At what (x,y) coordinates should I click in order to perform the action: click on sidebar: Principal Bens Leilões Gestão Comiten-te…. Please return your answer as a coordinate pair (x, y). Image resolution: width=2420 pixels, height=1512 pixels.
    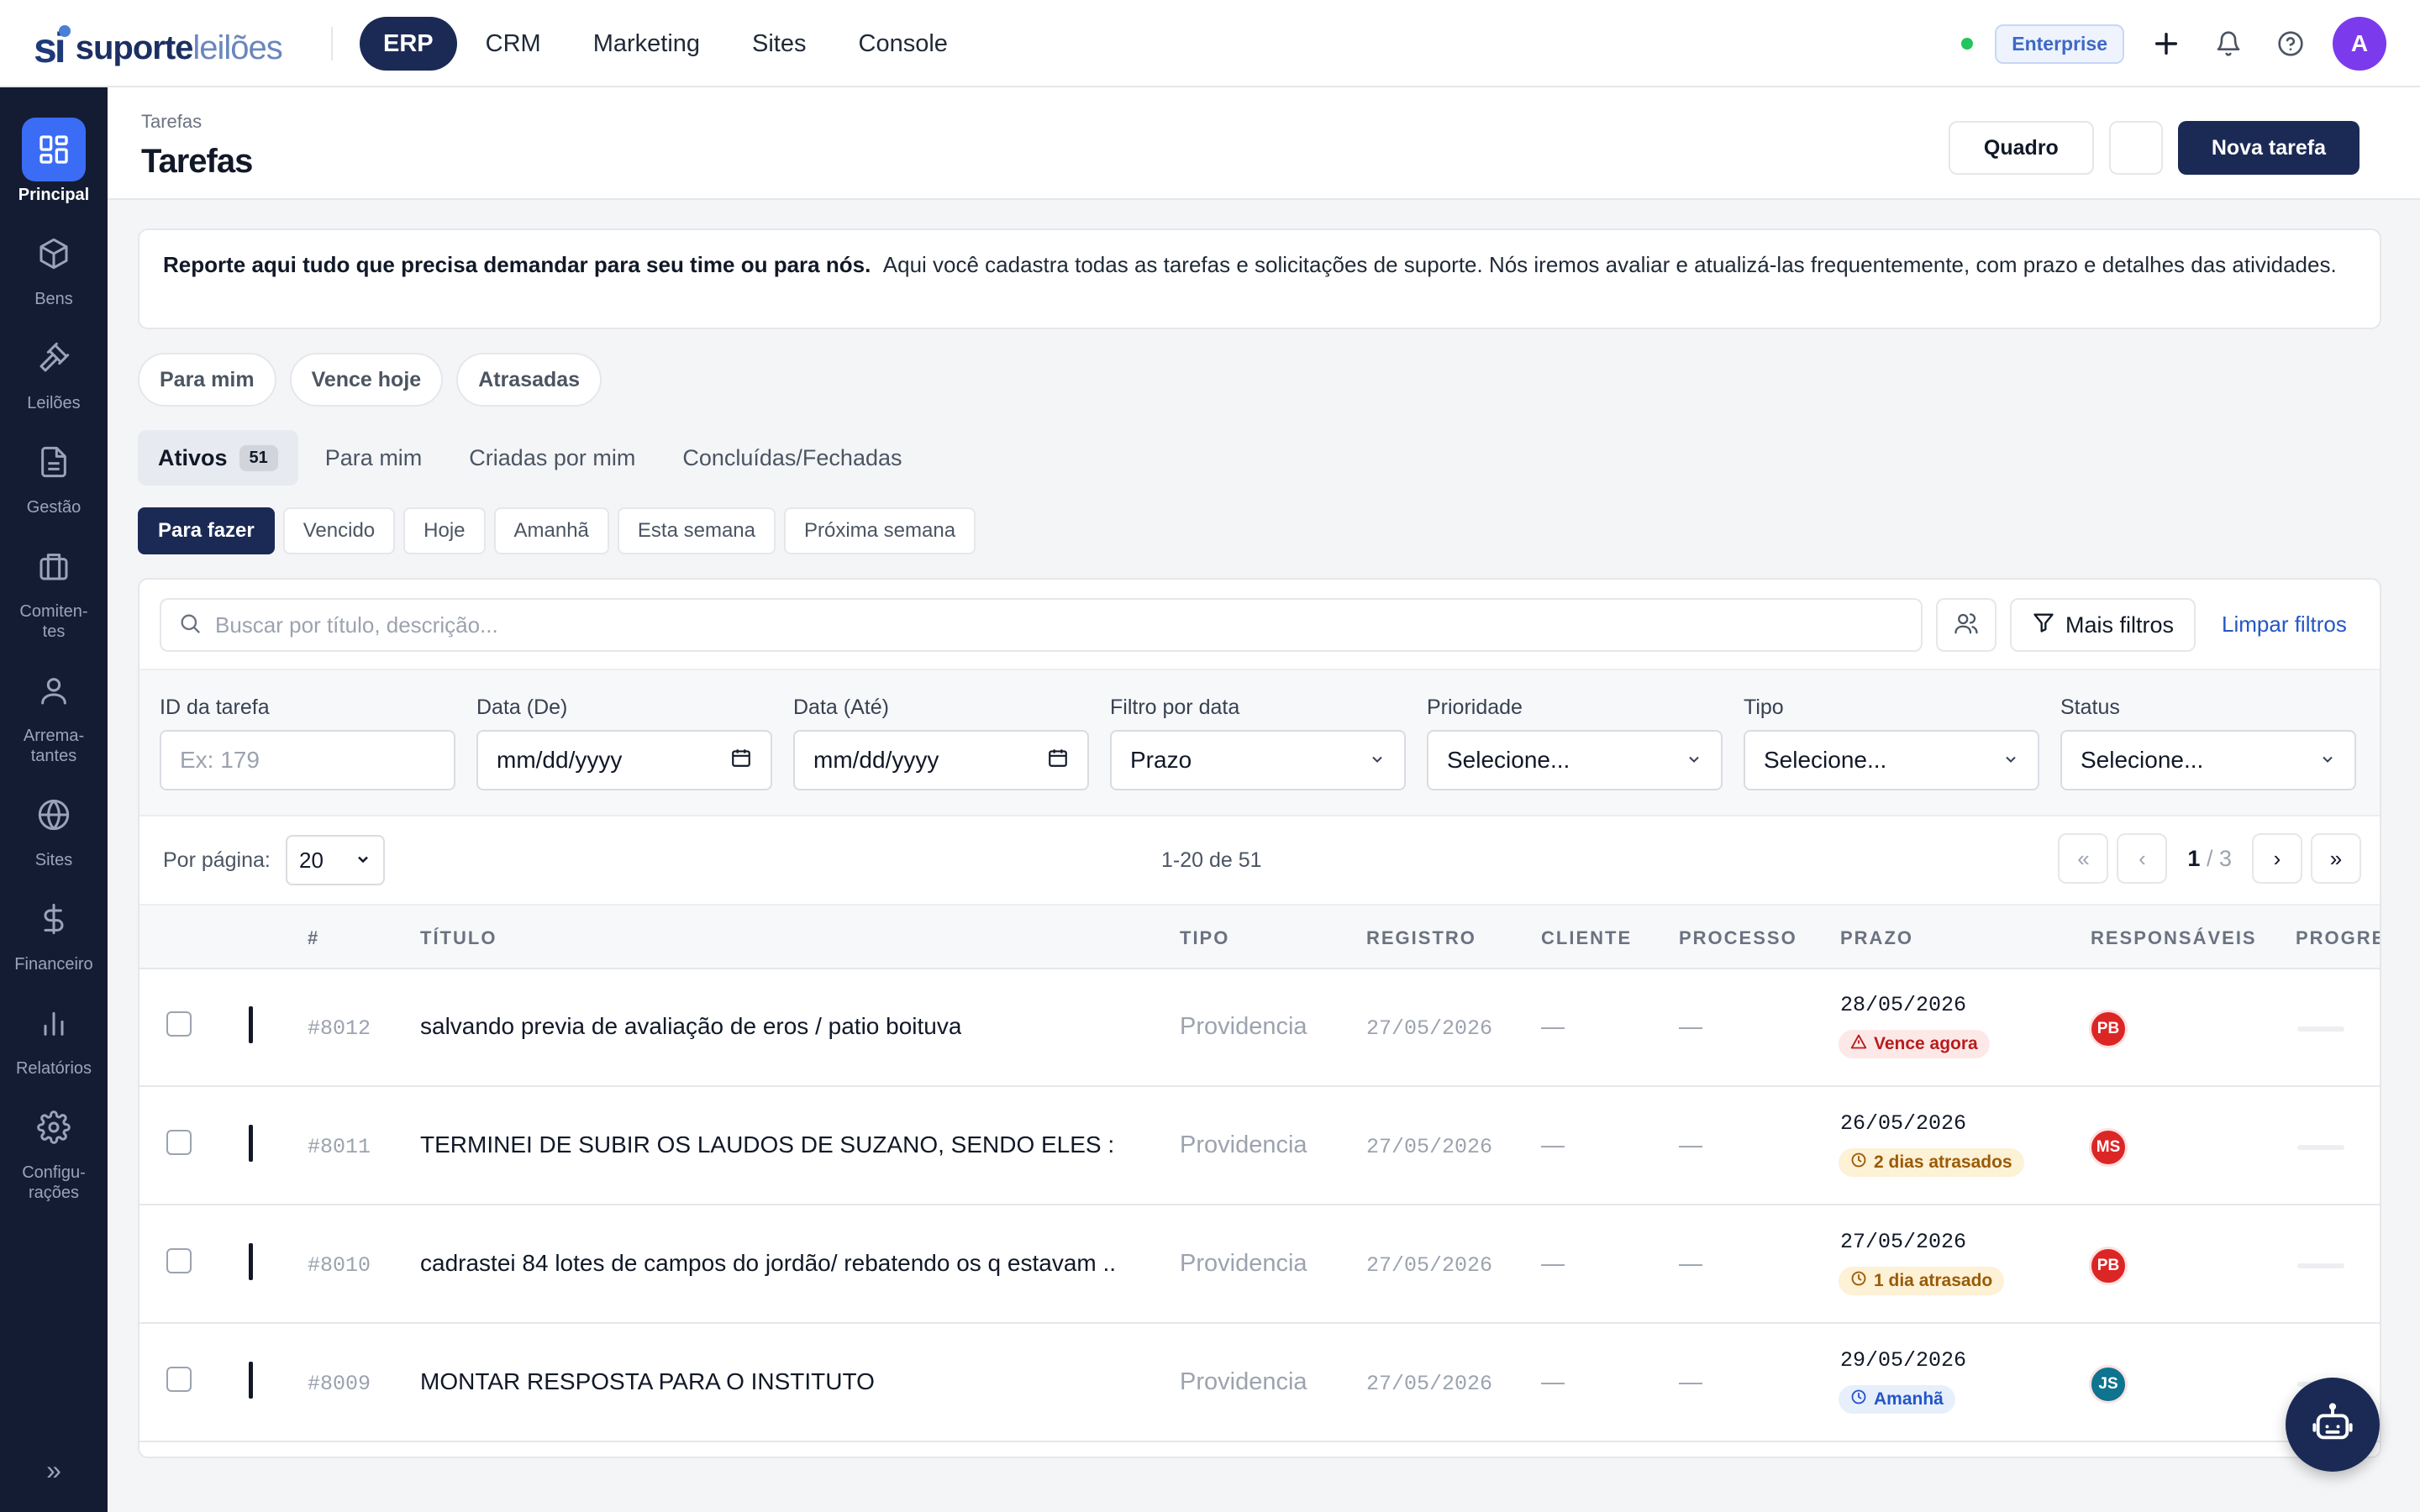
    Looking at the image, I should click on (54, 799).